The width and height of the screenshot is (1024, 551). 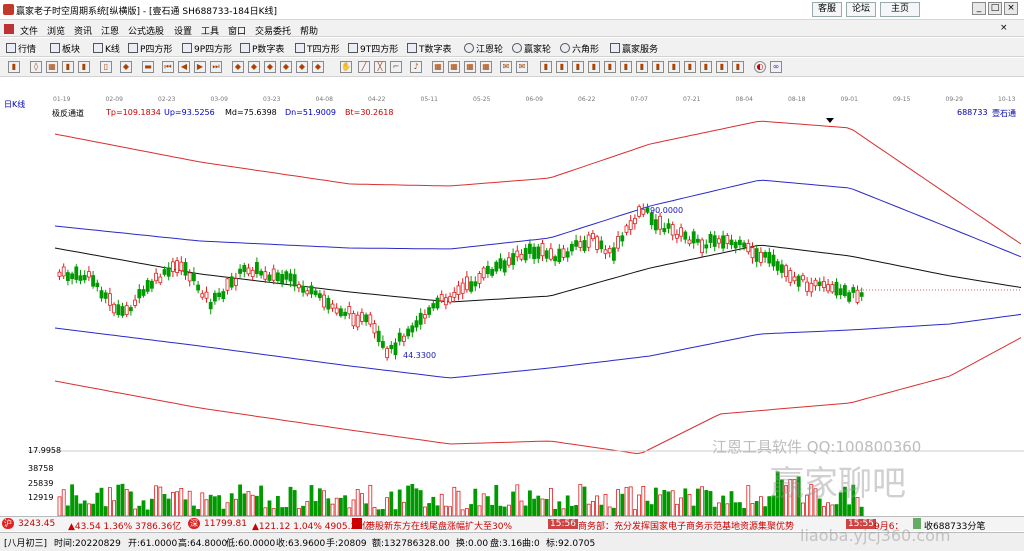 What do you see at coordinates (65, 48) in the screenshot?
I see `tool-sector: 板块` at bounding box center [65, 48].